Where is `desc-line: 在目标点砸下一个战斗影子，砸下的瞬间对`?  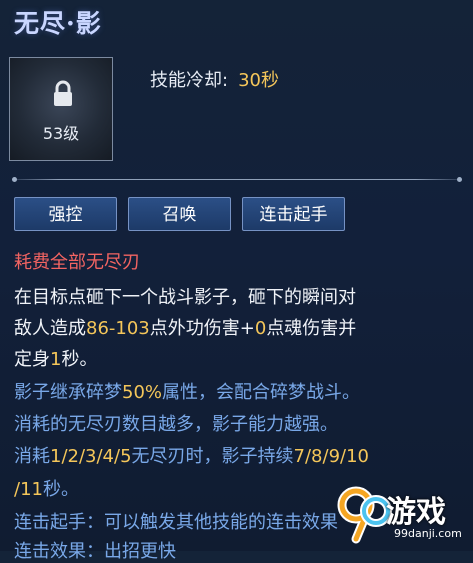
desc-line: 在目标点砸下一个战斗影子，砸下的瞬间对 is located at coordinates (185, 297).